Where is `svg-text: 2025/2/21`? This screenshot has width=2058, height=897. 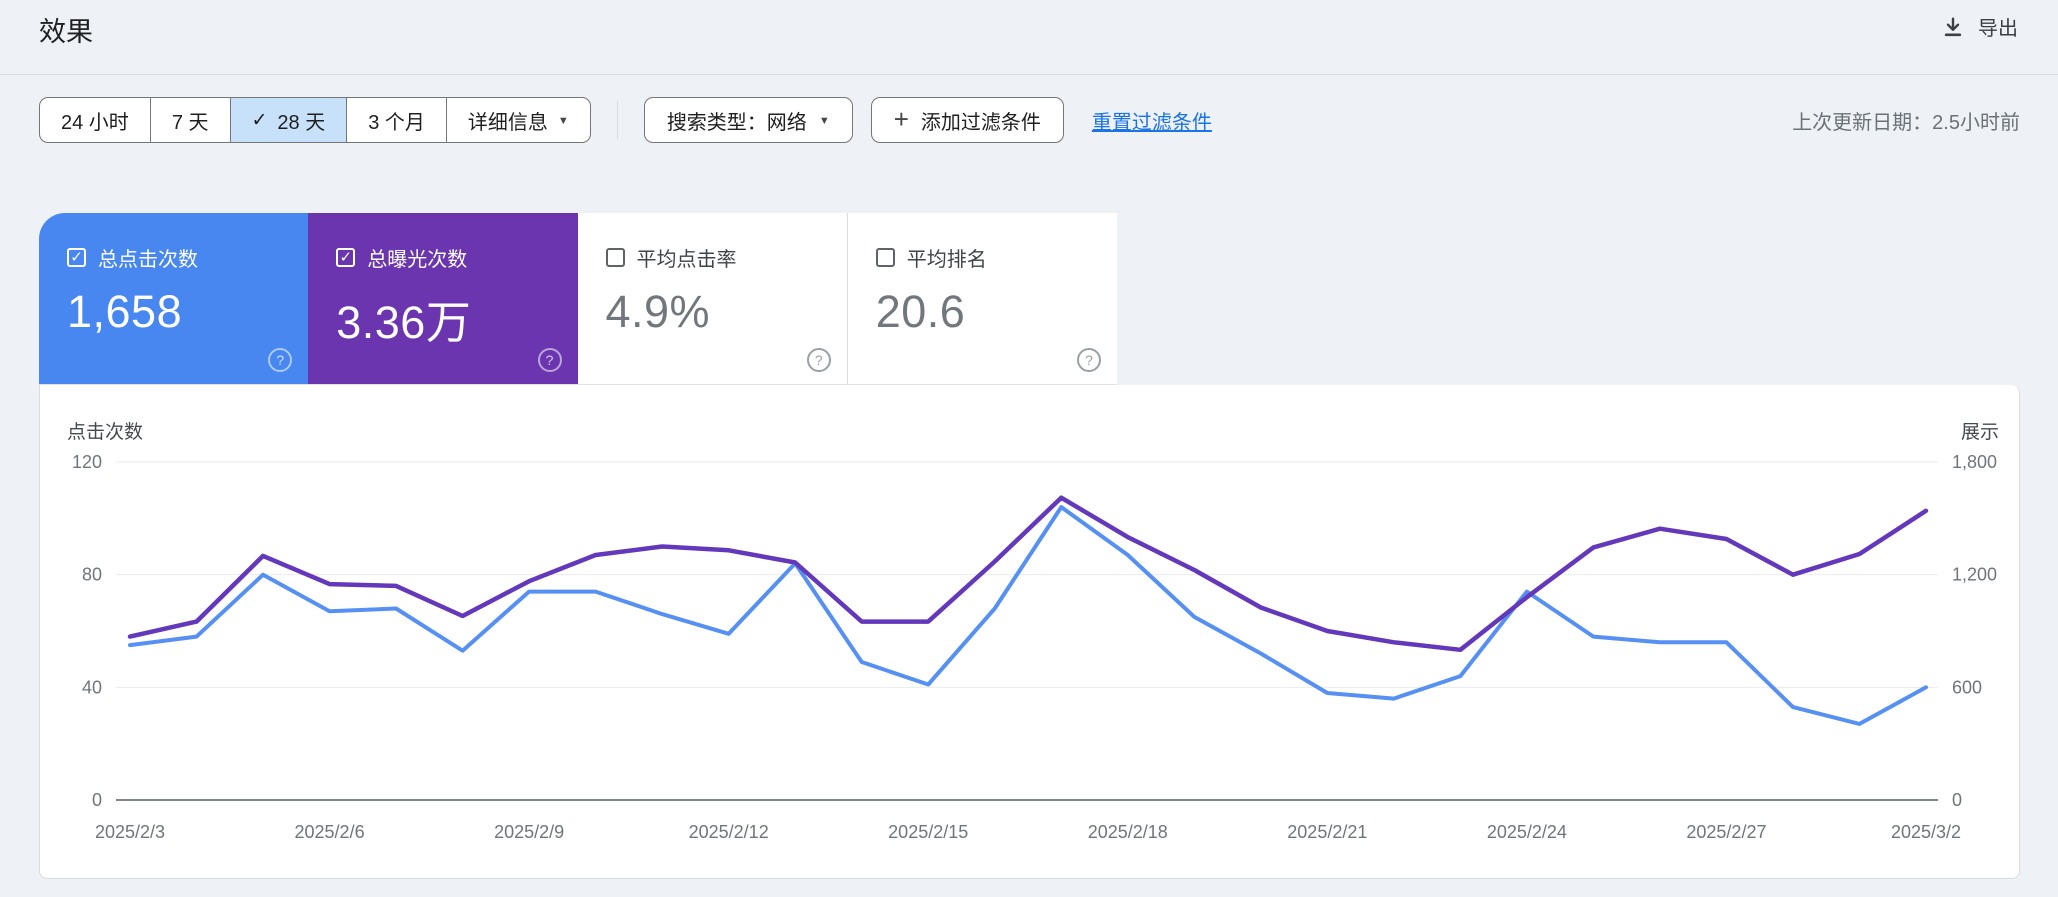 svg-text: 2025/2/21 is located at coordinates (1327, 832).